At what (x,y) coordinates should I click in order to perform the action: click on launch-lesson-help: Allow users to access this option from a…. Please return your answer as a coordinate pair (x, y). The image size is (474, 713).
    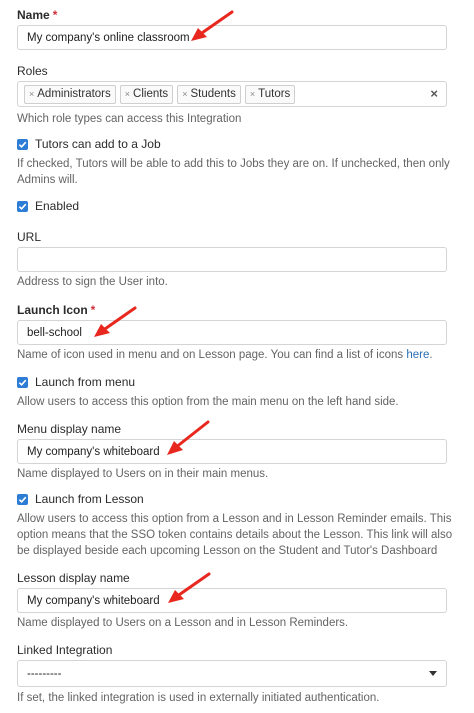
    Looking at the image, I should click on (235, 535).